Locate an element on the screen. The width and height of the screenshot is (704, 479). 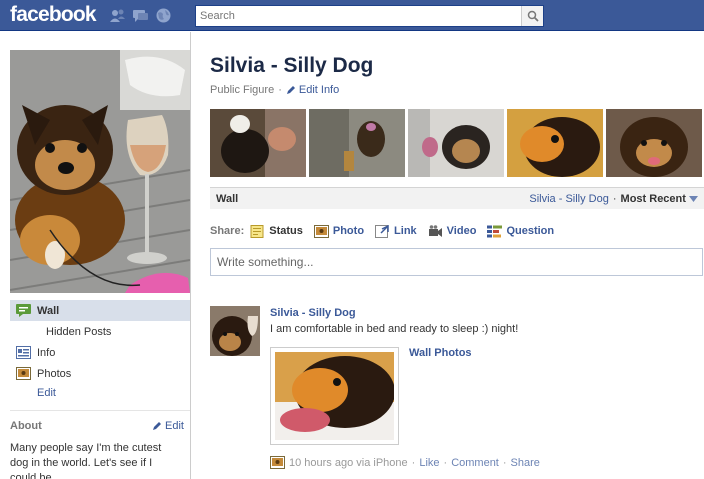
page-subline: Public Figure · Edit Info is located at coordinates (274, 90).